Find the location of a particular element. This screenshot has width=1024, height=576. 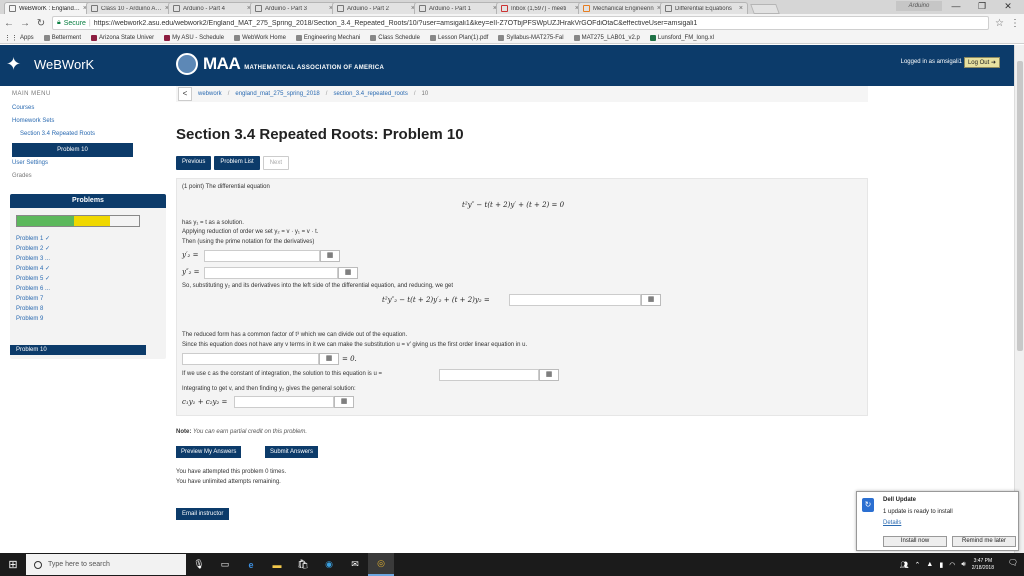

general-solution-input is located at coordinates (284, 402).